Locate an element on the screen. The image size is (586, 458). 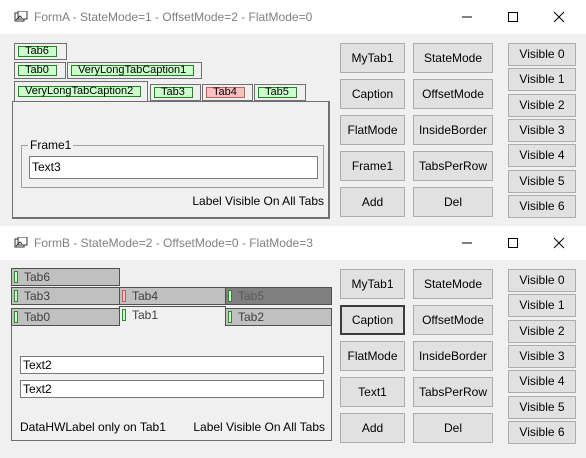
tab-2: Tab2 is located at coordinates (278, 317).